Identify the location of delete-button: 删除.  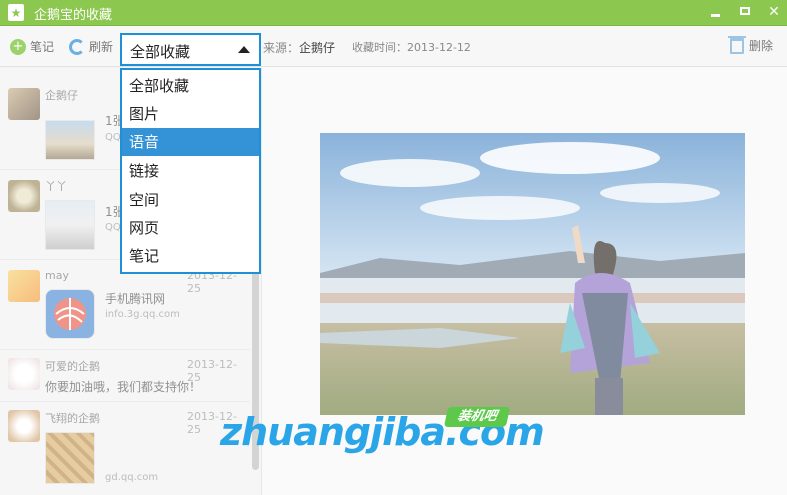
(751, 44).